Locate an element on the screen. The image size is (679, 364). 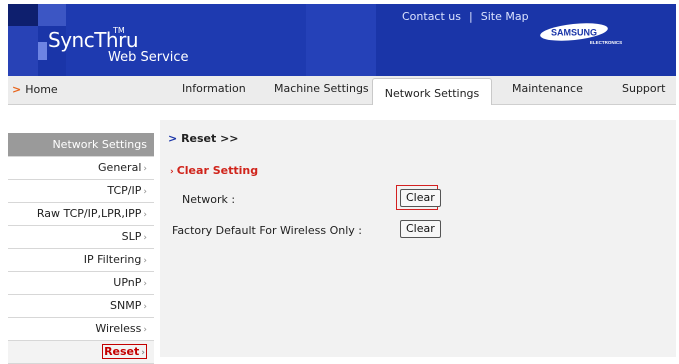
sidebar-item-general: General › is located at coordinates (81, 168).